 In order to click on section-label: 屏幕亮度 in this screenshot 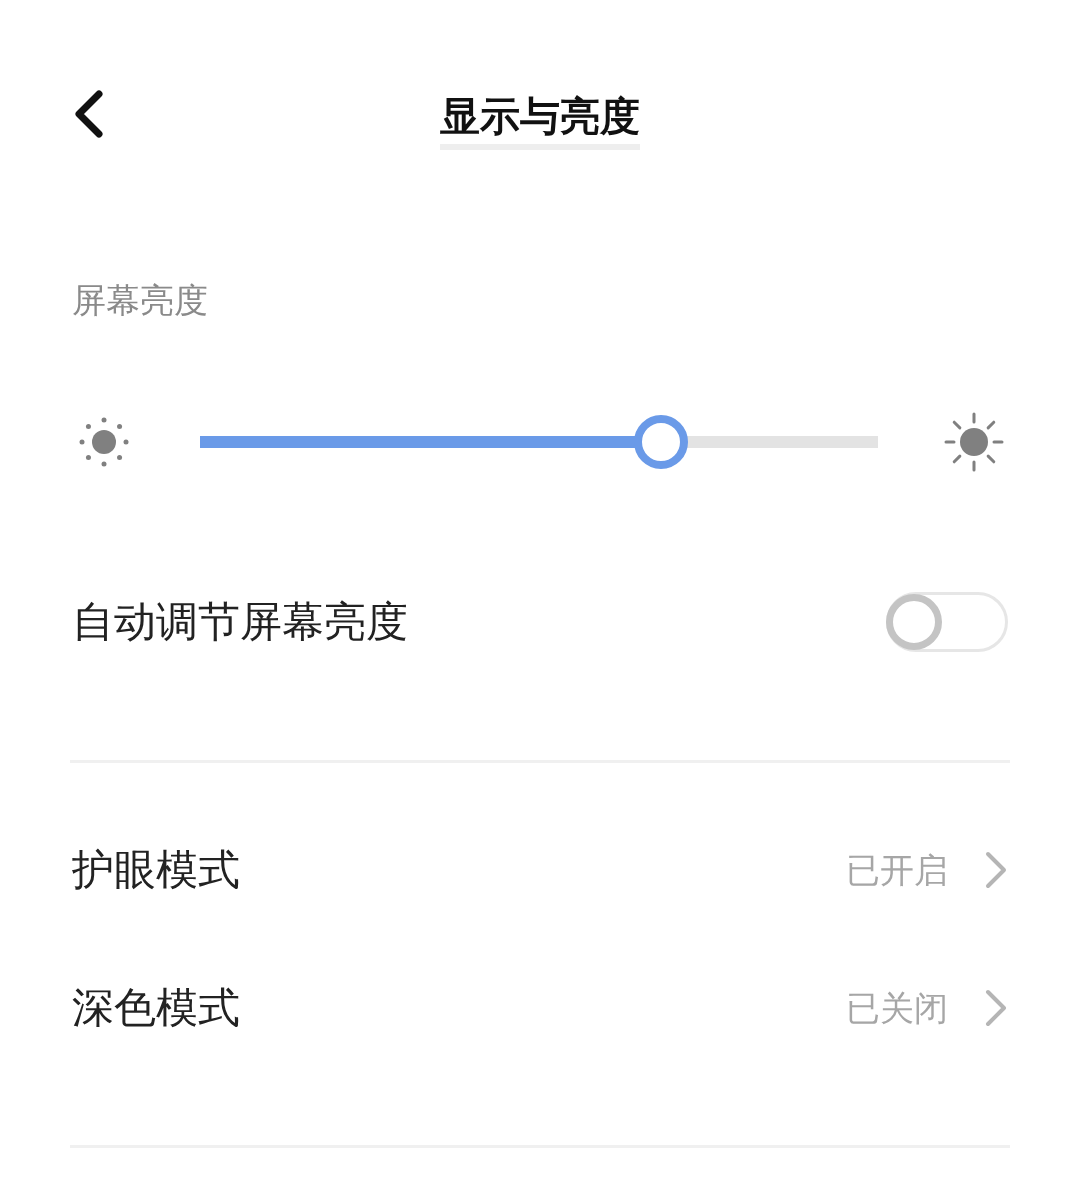, I will do `click(140, 300)`.